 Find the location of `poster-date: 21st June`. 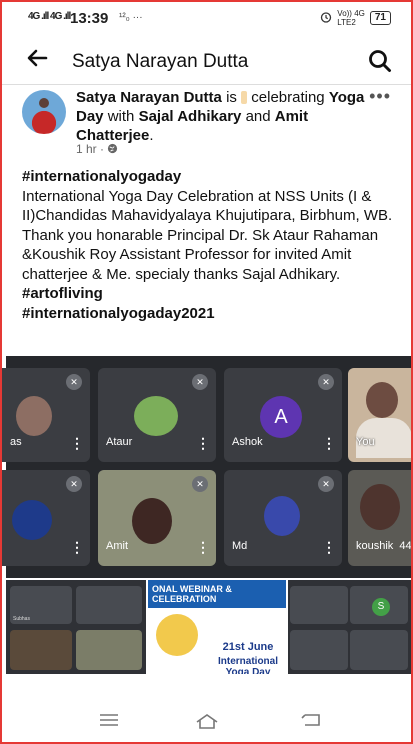

poster-date: 21st June is located at coordinates (248, 647).